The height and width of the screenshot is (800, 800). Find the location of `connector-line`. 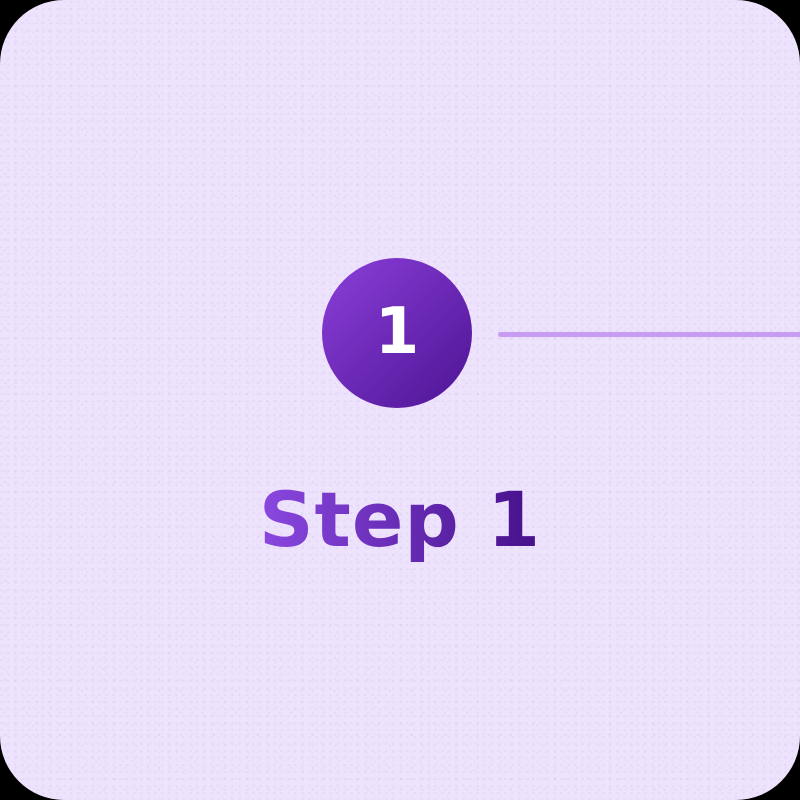

connector-line is located at coordinates (649, 334).